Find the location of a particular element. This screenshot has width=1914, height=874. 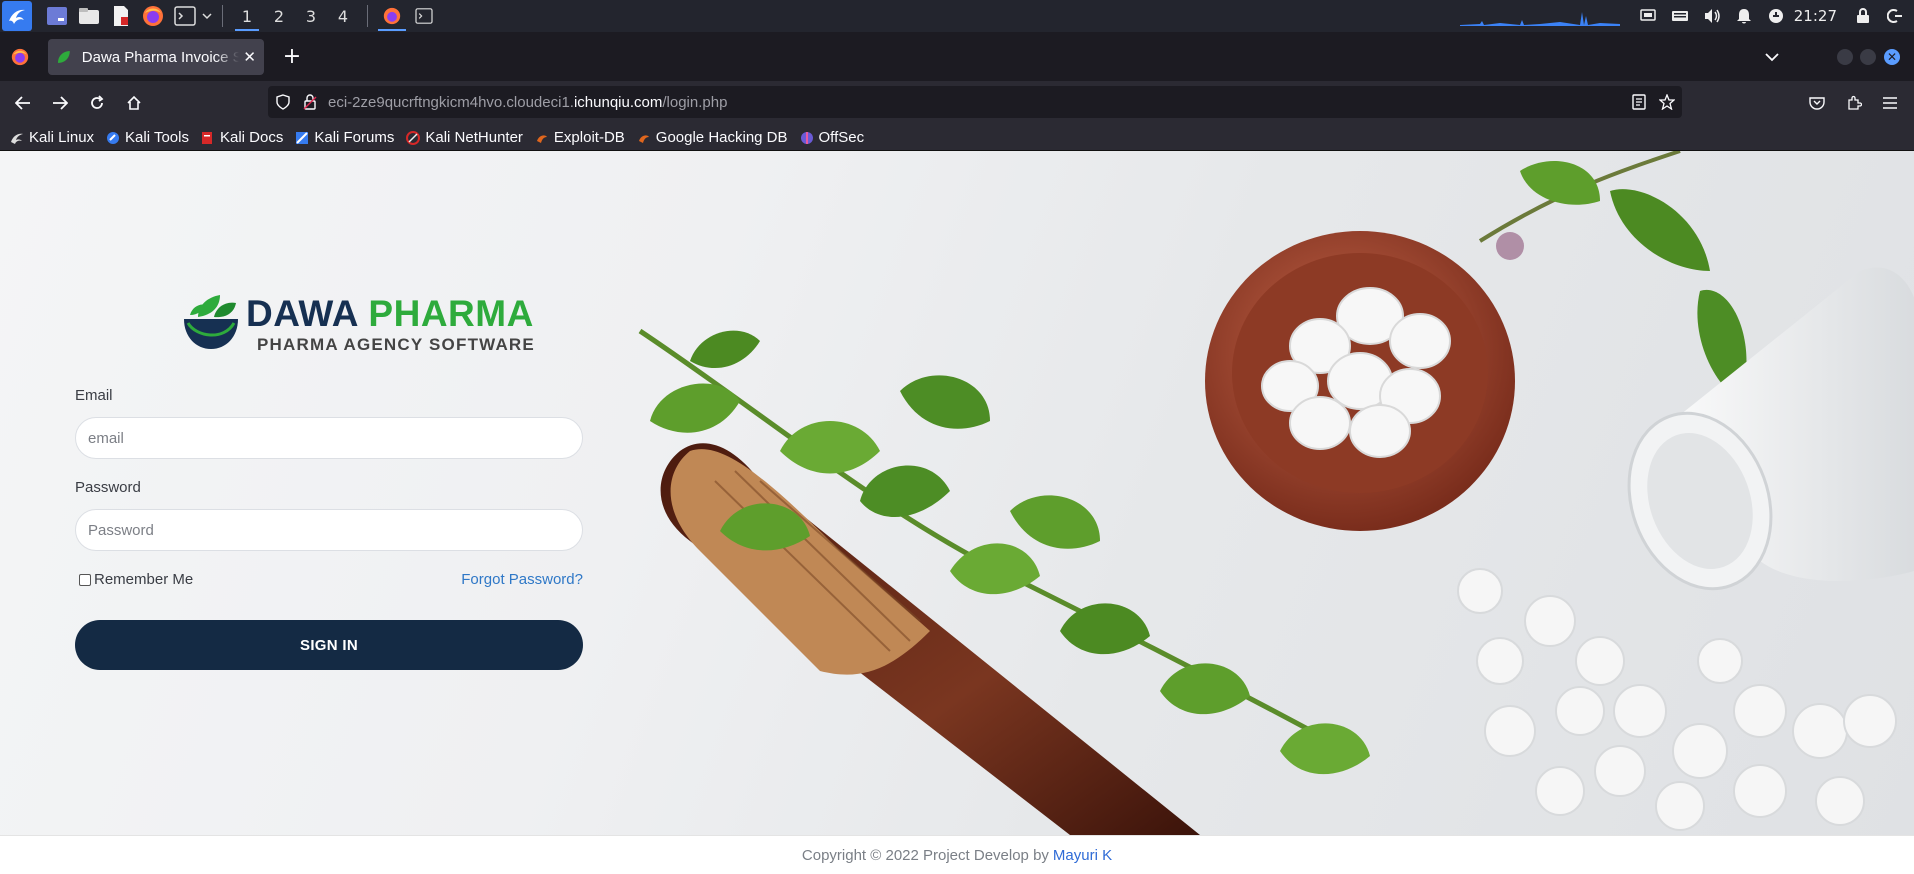

remember-me: Remember Me is located at coordinates (136, 579).